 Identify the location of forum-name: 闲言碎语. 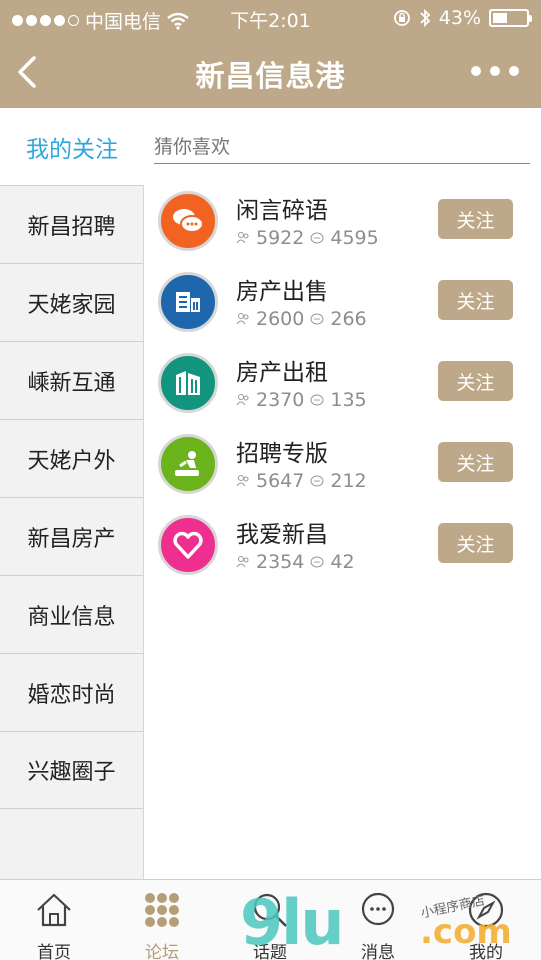
(282, 211).